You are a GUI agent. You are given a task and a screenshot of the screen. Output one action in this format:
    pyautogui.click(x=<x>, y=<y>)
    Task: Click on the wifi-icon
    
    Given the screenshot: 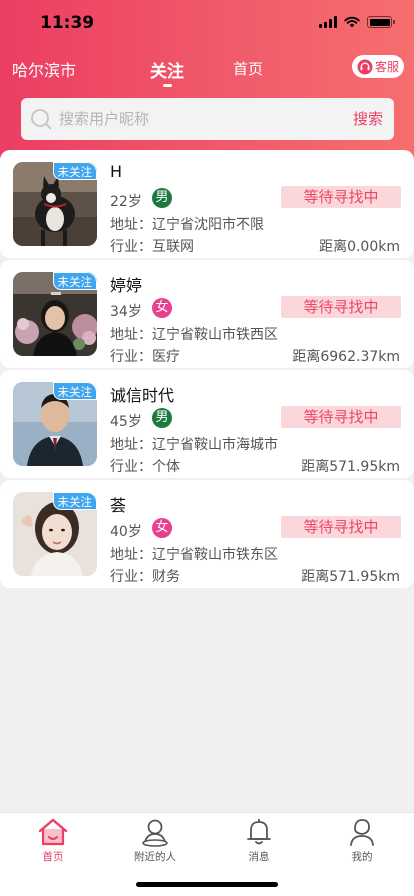 What is the action you would take?
    pyautogui.click(x=352, y=22)
    